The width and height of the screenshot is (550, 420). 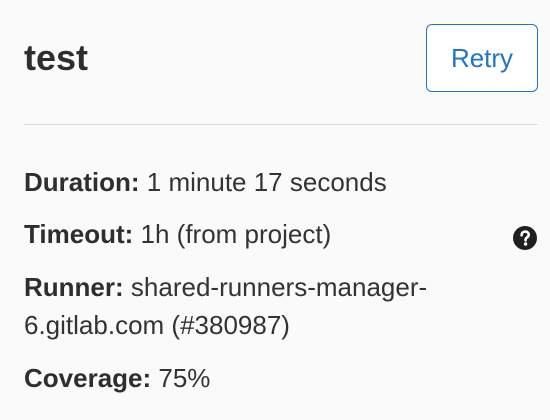 I want to click on timeout-value: 1h (from project), so click(x=236, y=234).